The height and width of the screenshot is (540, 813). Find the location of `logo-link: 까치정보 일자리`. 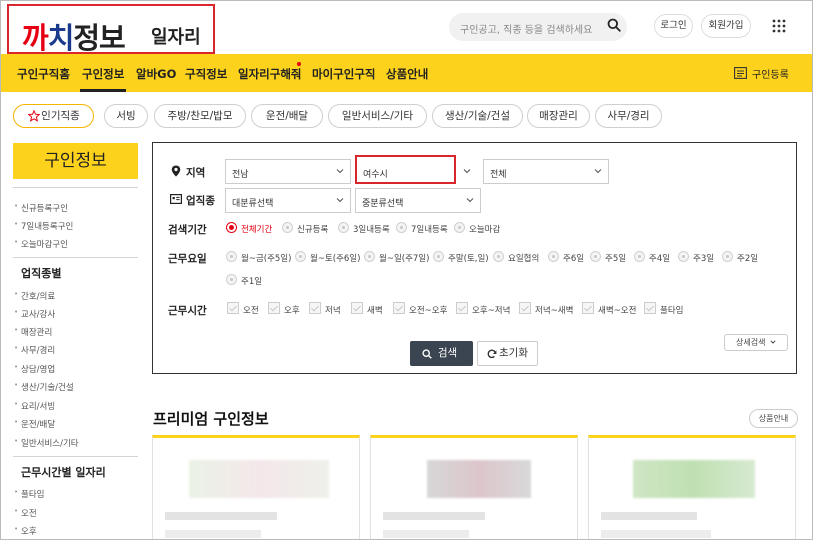

logo-link: 까치정보 일자리 is located at coordinates (111, 29).